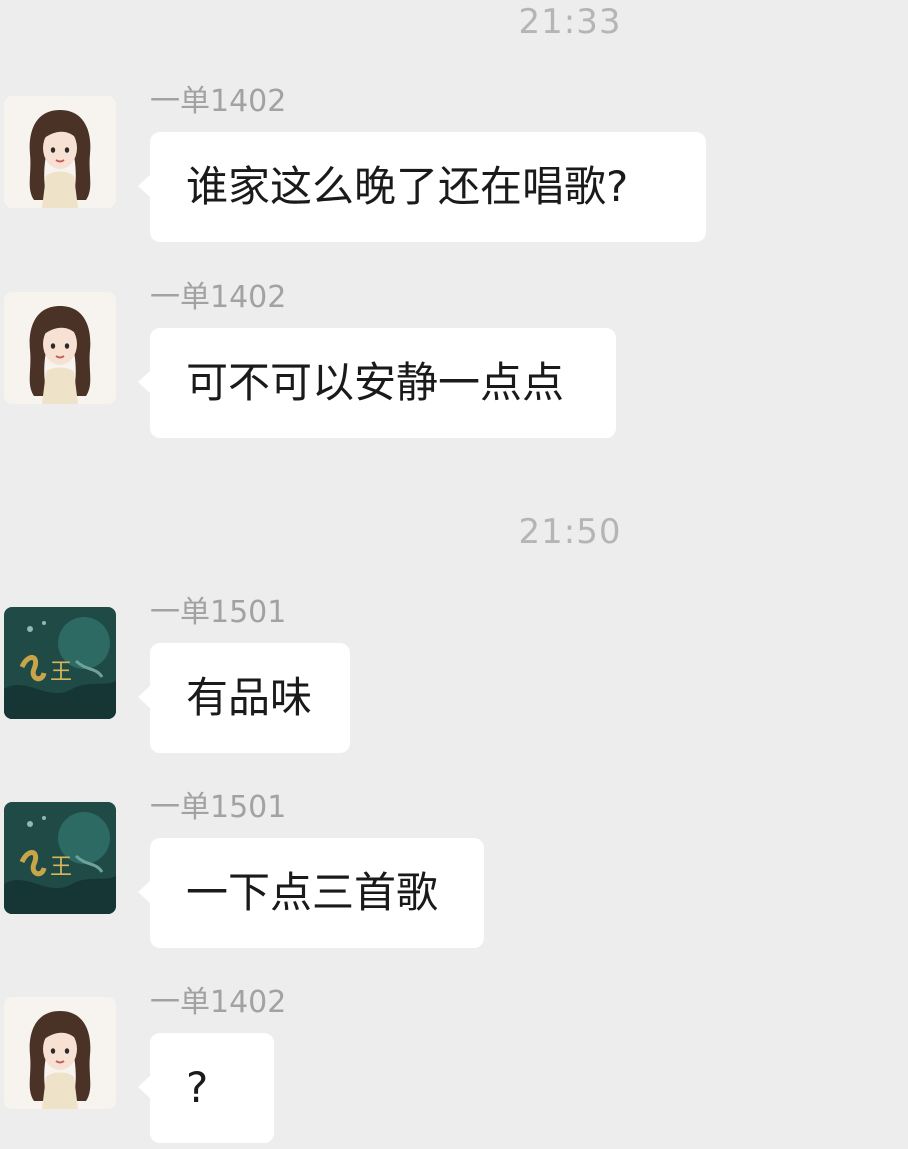 This screenshot has height=1149, width=908. I want to click on message-bubble: 可不可以安静一点点, so click(377, 383).